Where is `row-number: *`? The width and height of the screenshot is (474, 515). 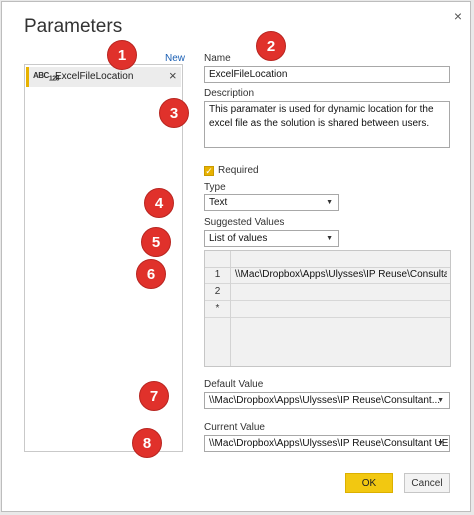
row-number: * is located at coordinates (218, 309).